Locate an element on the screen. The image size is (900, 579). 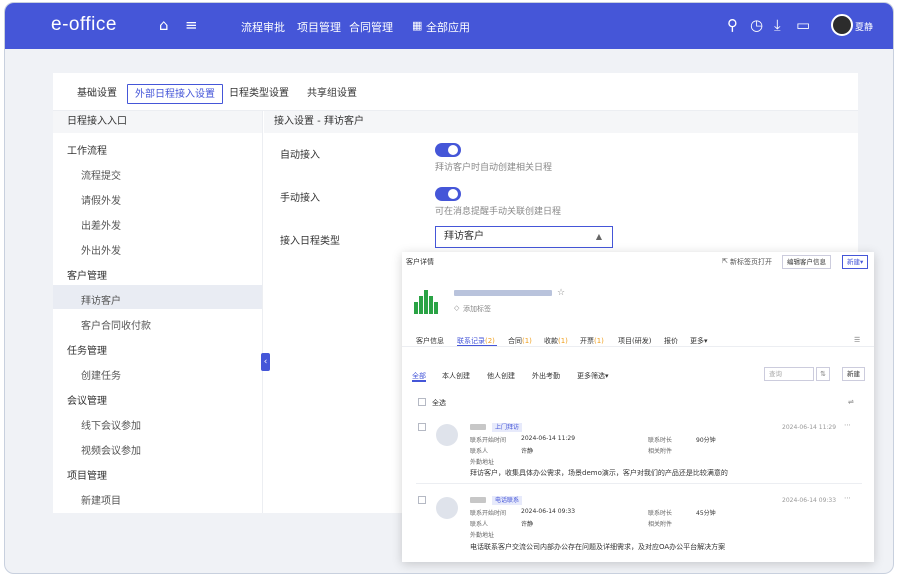
contact-name-redacted is located at coordinates (478, 500).